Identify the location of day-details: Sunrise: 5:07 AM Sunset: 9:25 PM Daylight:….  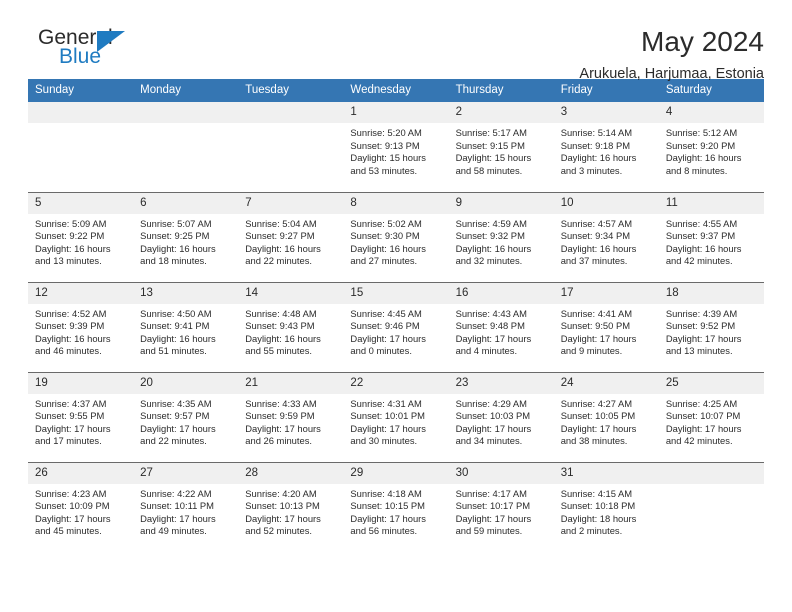
(185, 241).